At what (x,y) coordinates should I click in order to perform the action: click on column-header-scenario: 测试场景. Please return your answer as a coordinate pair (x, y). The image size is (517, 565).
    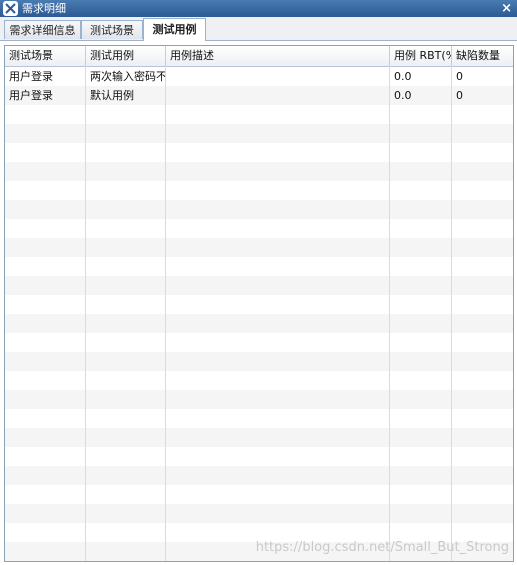
    Looking at the image, I should click on (45, 56).